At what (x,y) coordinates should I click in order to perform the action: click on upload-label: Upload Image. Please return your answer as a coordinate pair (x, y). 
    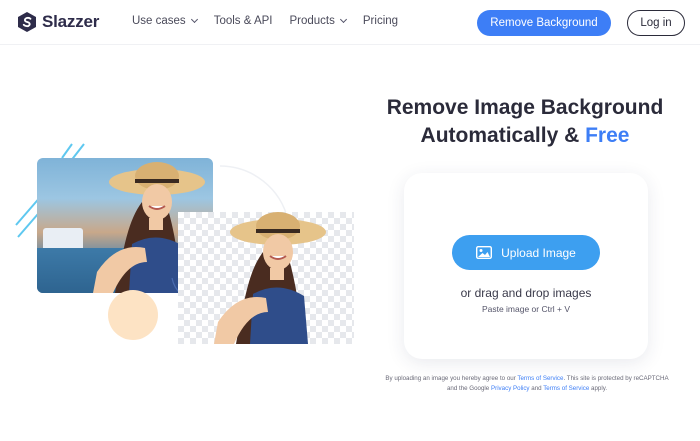
    Looking at the image, I should click on (538, 252).